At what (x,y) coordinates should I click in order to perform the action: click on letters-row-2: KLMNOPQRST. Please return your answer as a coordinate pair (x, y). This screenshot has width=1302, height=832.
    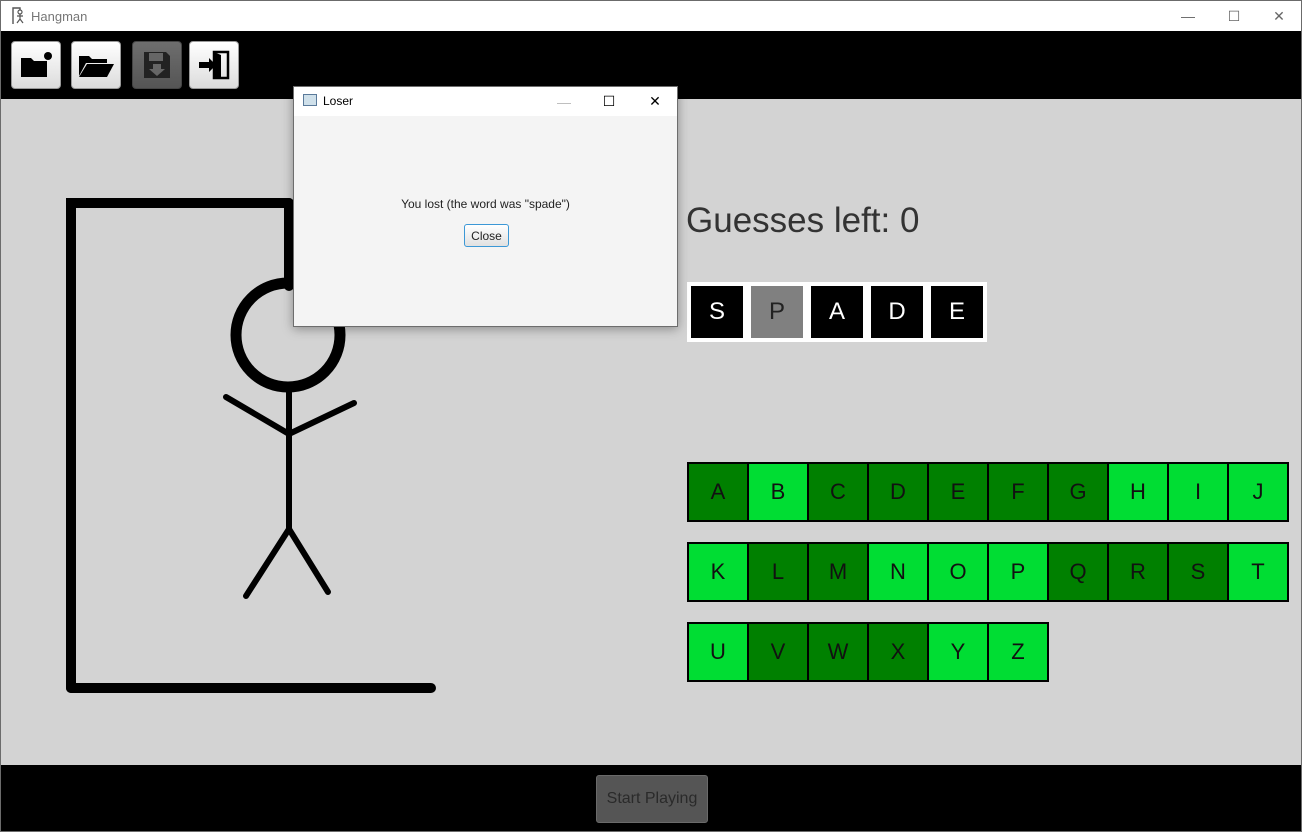
    Looking at the image, I should click on (988, 572).